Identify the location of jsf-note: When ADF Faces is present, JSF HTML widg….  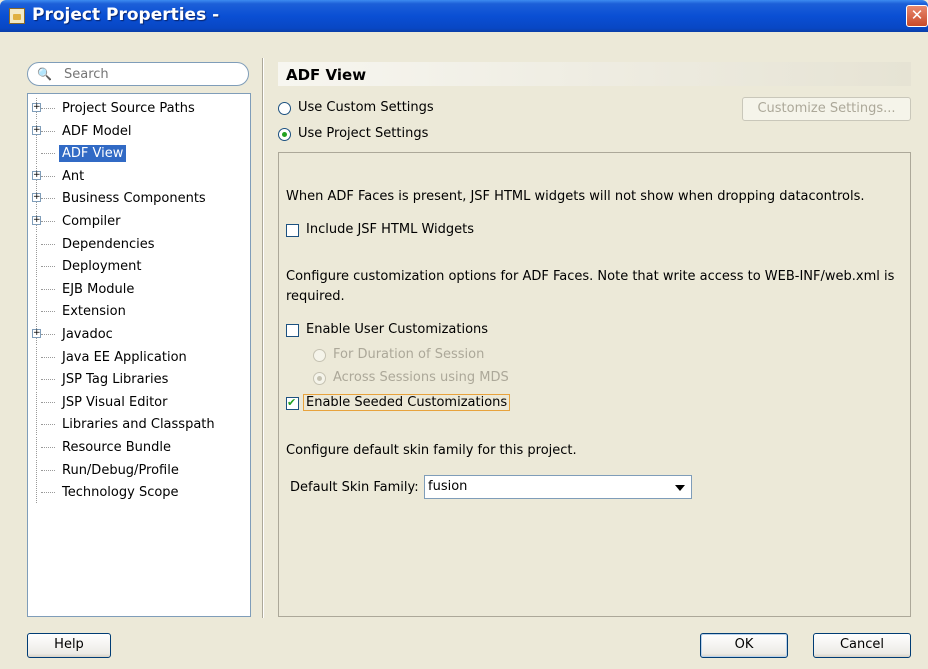
(575, 196).